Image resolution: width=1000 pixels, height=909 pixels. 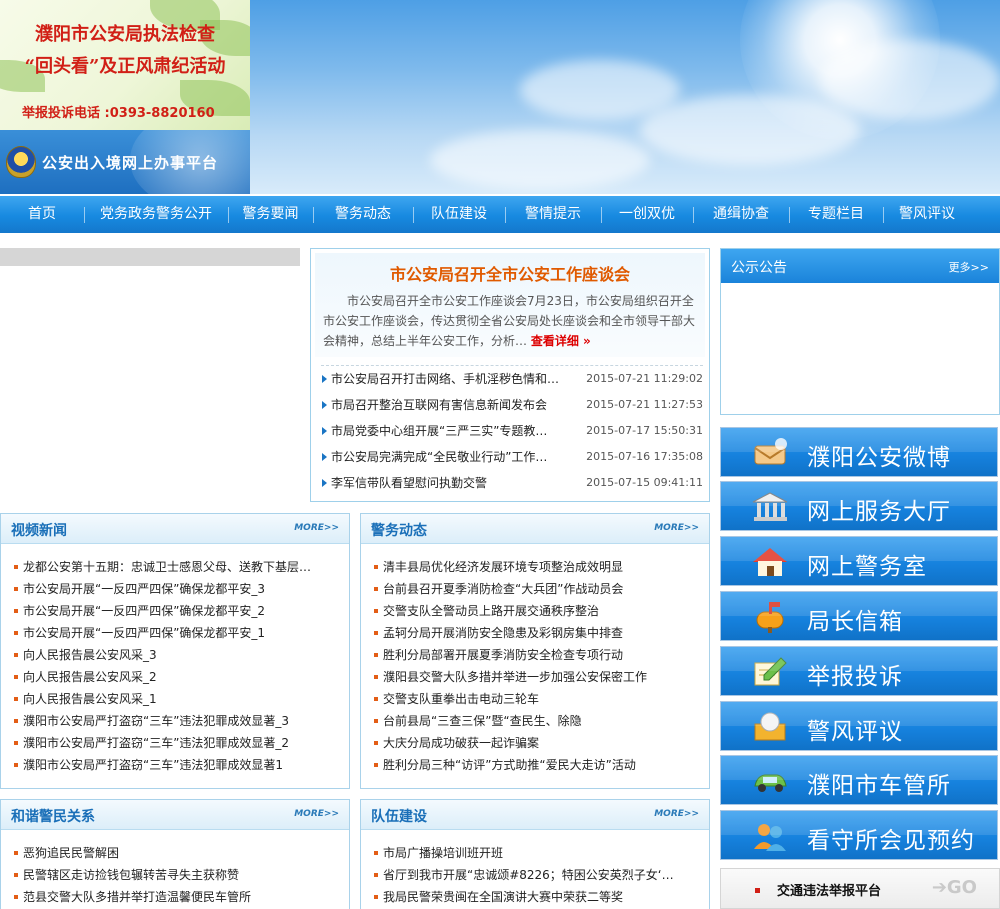 What do you see at coordinates (181, 633) in the screenshot?
I see `list-item: 市公安局开展“一反四严四保”确保龙都平安_1` at bounding box center [181, 633].